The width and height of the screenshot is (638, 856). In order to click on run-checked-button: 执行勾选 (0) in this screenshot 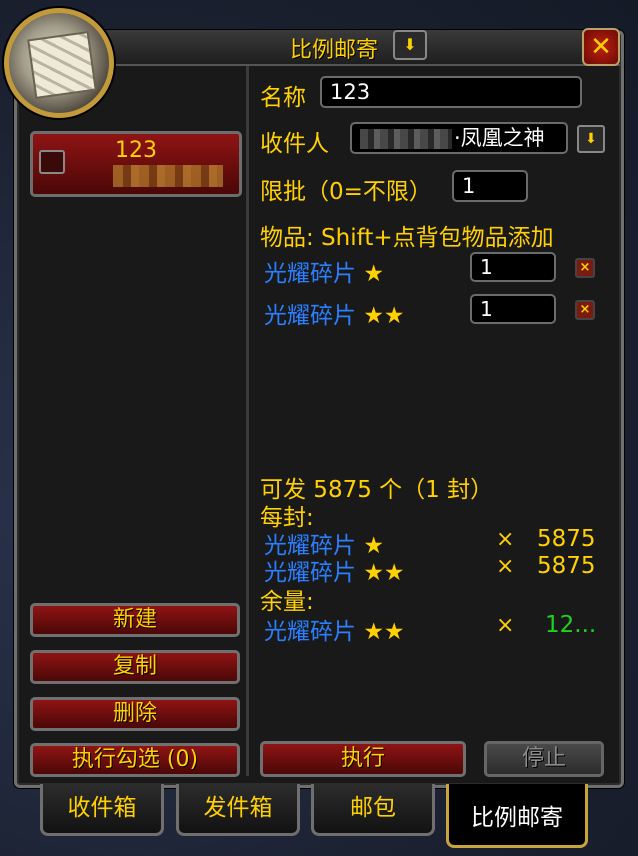, I will do `click(135, 760)`.